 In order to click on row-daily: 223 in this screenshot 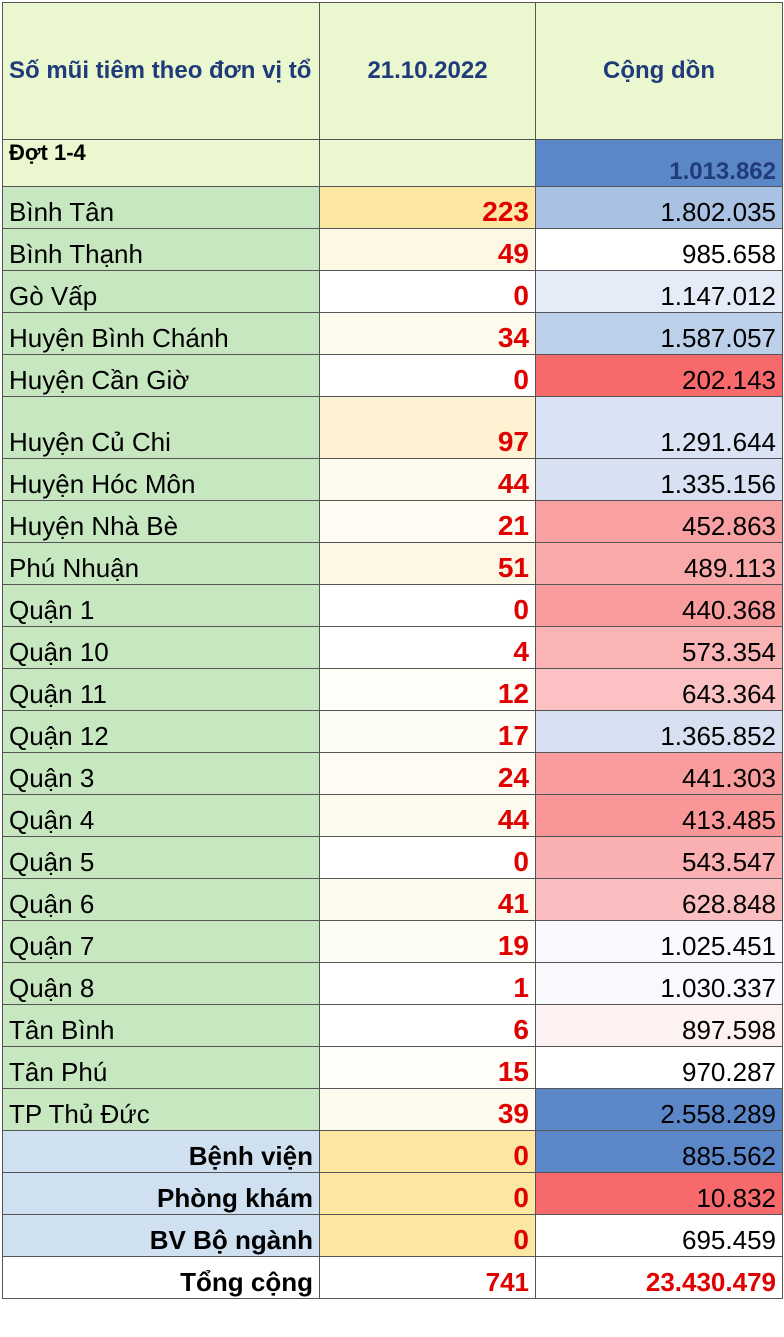, I will do `click(427, 207)`.